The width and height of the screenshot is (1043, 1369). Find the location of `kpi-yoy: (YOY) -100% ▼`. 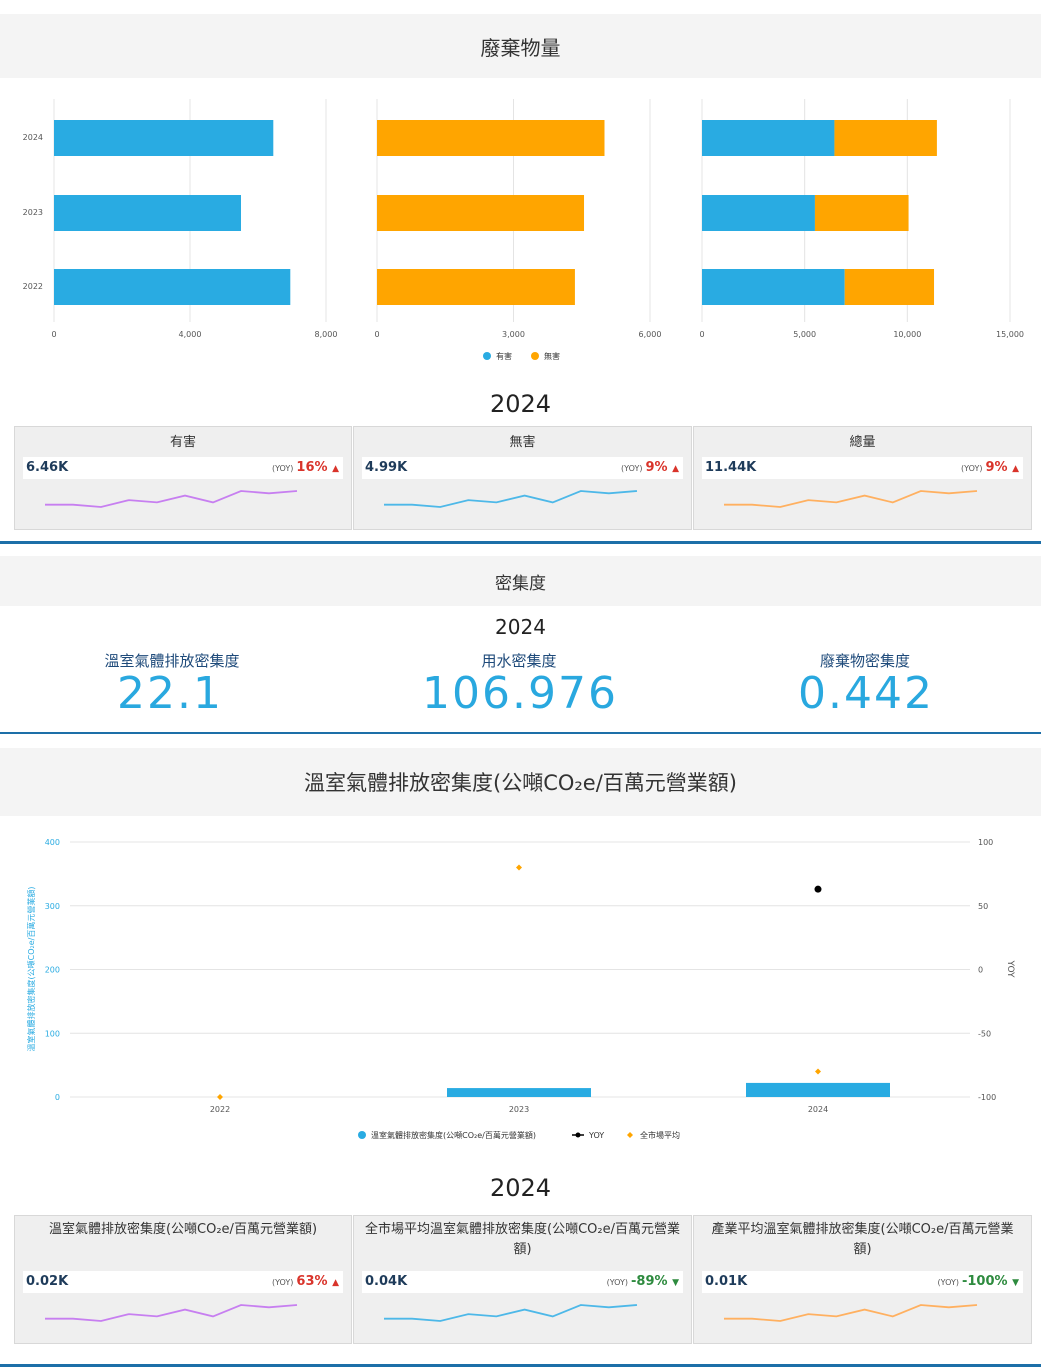

kpi-yoy: (YOY) -100% ▼ is located at coordinates (978, 1281).